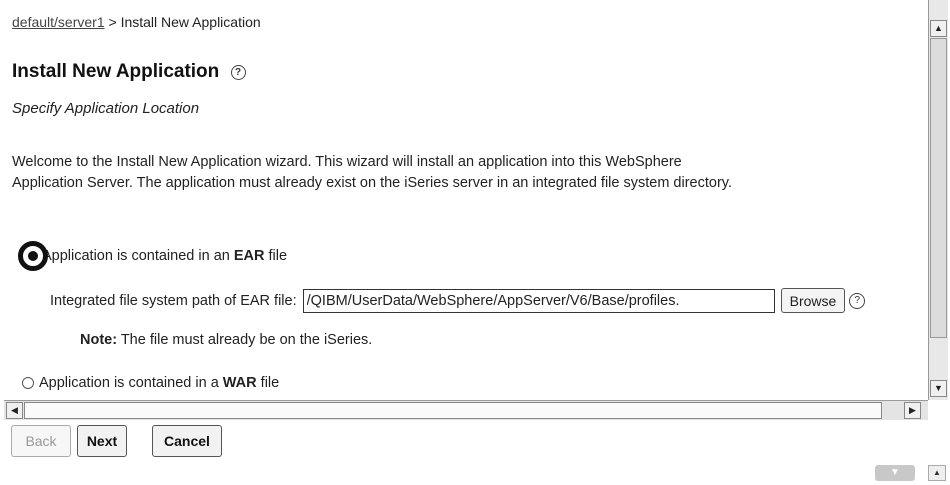 This screenshot has width=950, height=485. What do you see at coordinates (190, 22) in the screenshot?
I see `breadcrumb-current: Install New Application` at bounding box center [190, 22].